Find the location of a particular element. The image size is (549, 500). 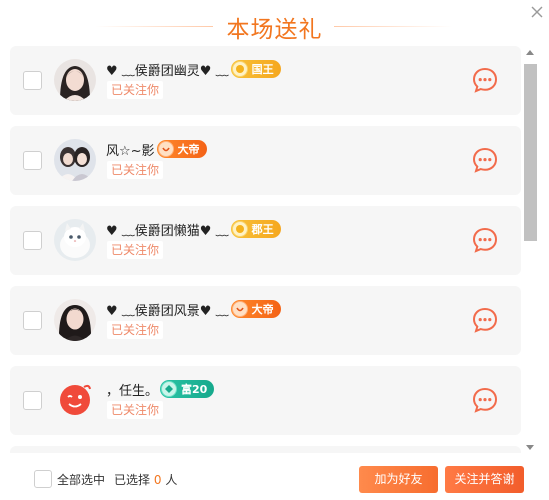

nickname-row: ♥ ﹏侯爵团风景♥ ﹏ 大帝 is located at coordinates (193, 309).